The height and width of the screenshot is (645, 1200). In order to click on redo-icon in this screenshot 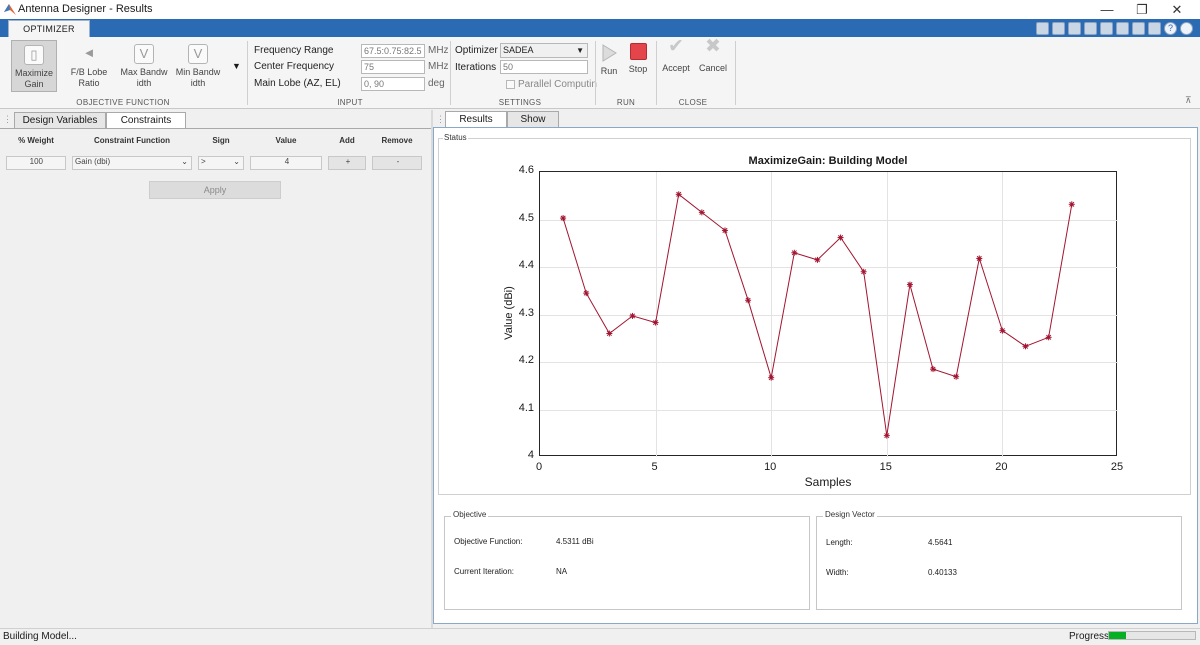, I will do `click(1122, 28)`.